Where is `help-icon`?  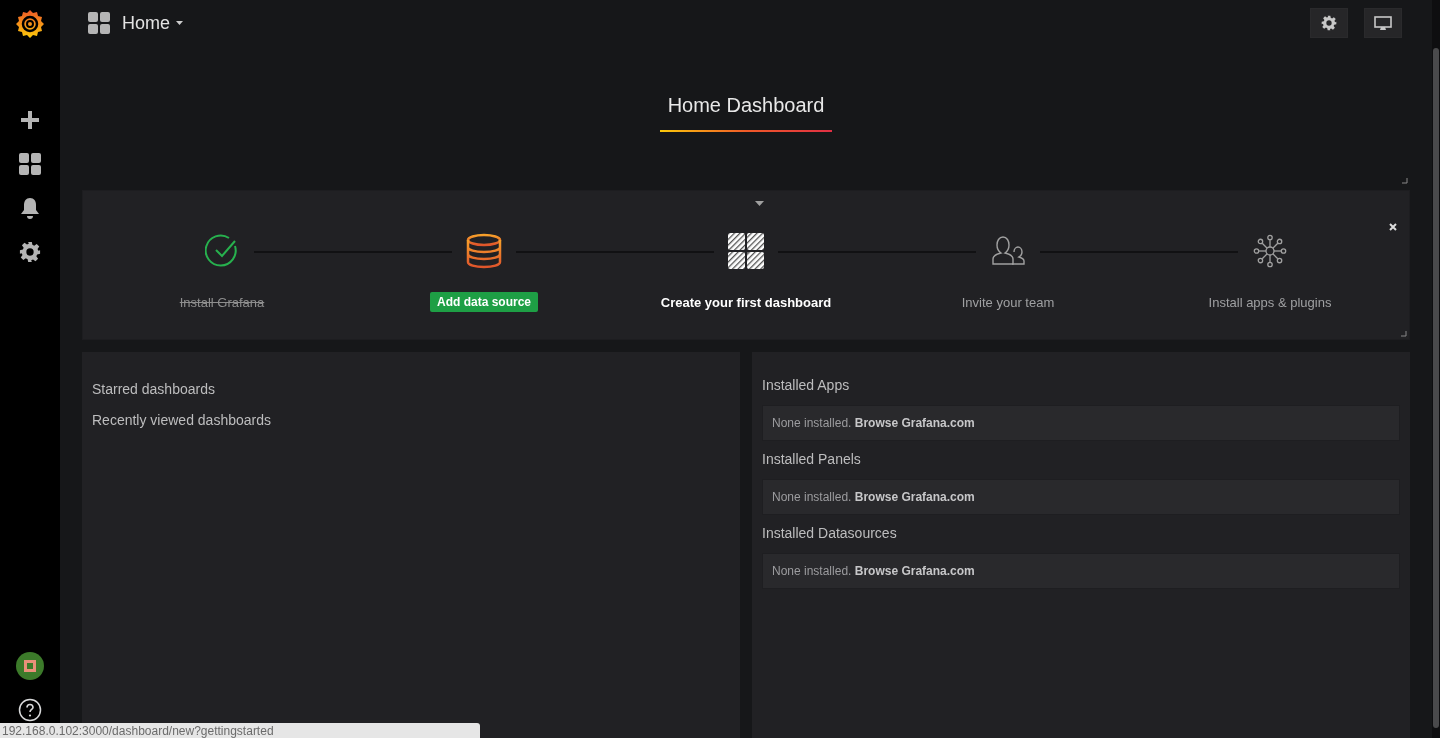 help-icon is located at coordinates (30, 710).